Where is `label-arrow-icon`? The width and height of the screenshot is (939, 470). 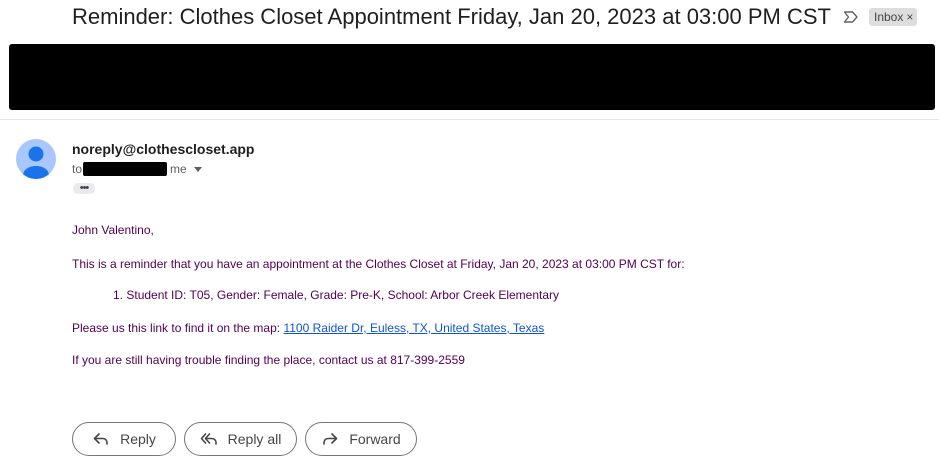
label-arrow-icon is located at coordinates (852, 17).